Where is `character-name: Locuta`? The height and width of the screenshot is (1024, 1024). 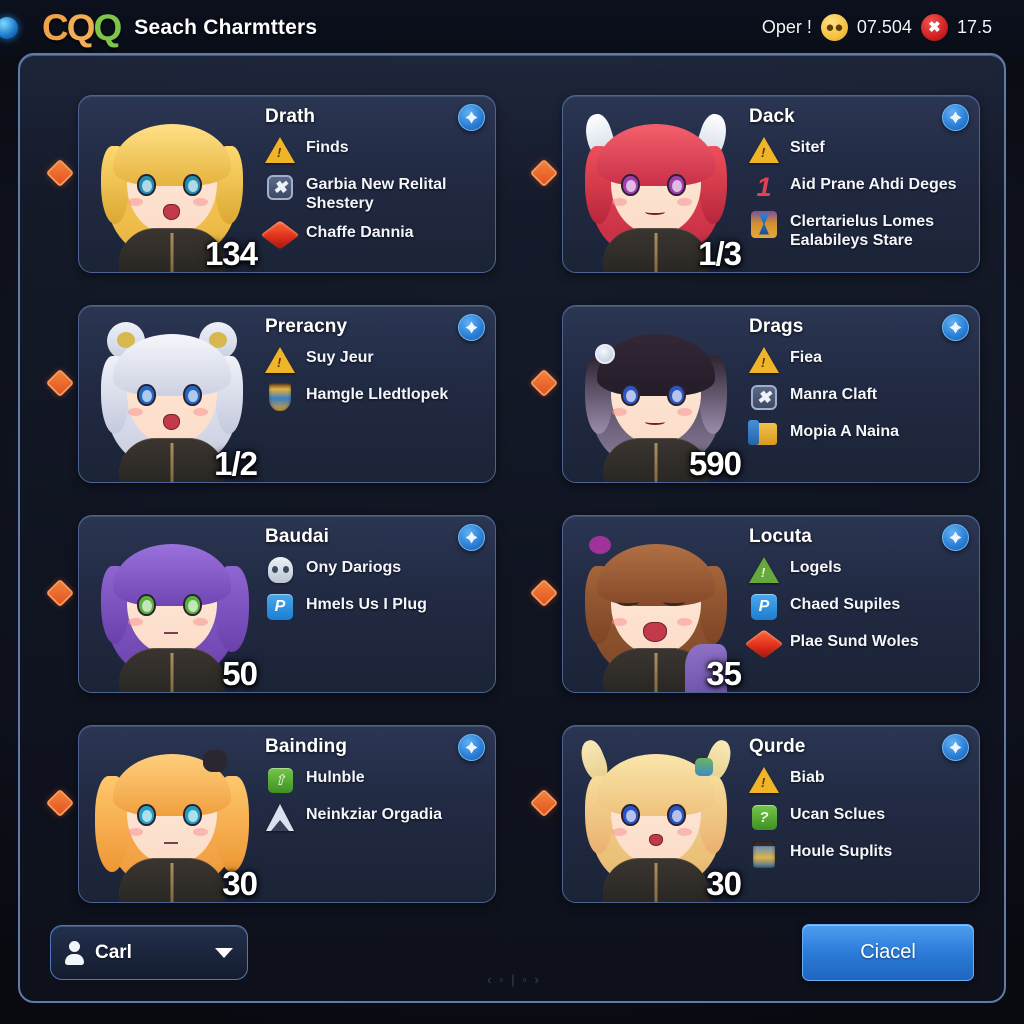
character-name: Locuta is located at coordinates (780, 536).